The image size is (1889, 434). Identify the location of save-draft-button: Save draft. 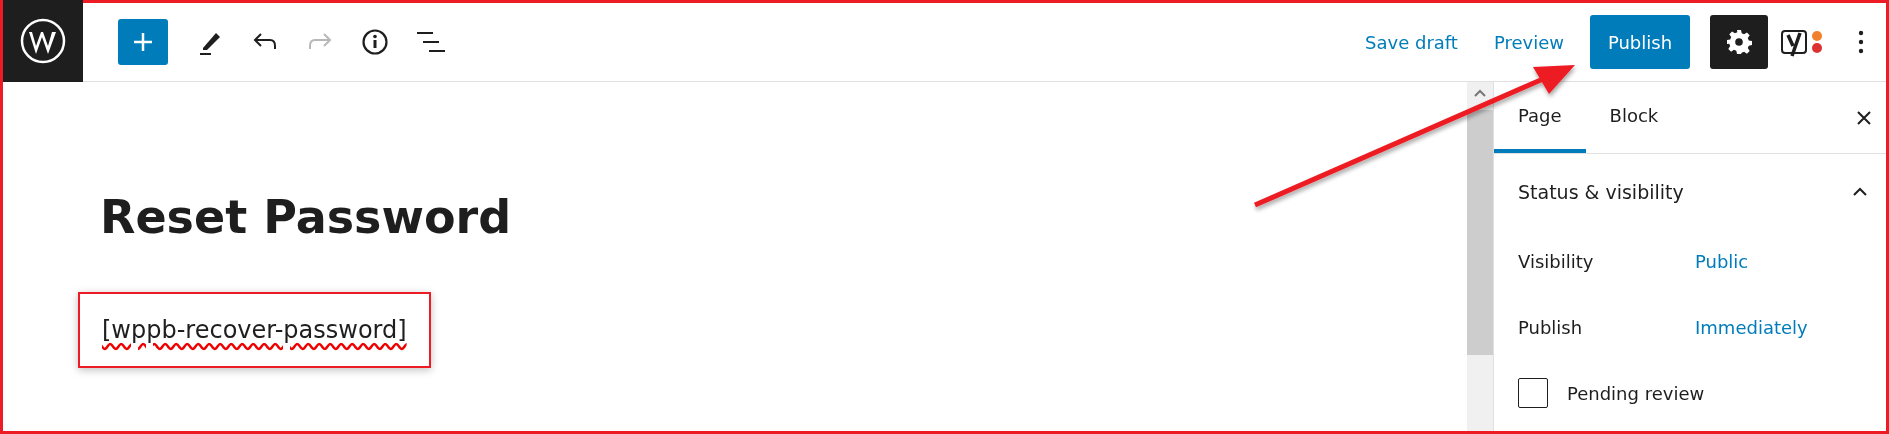
(1411, 42).